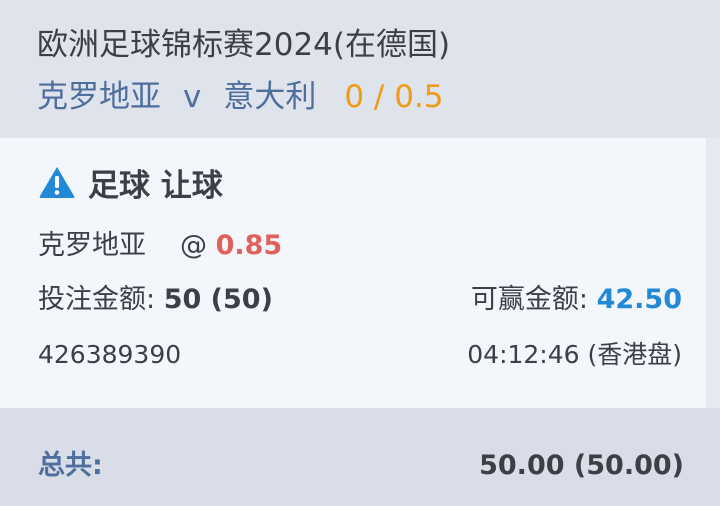  What do you see at coordinates (160, 246) in the screenshot?
I see `selection-row: 克罗地亚 @ 0.85` at bounding box center [160, 246].